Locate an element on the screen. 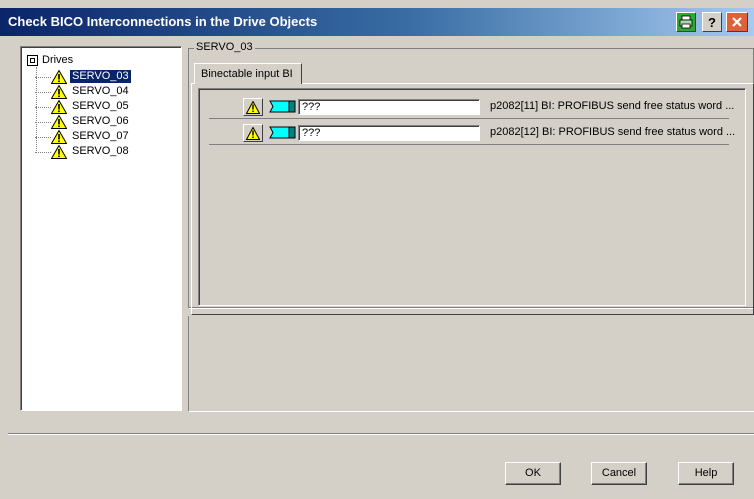  tree-item-label: SERVO_03 is located at coordinates (100, 76).